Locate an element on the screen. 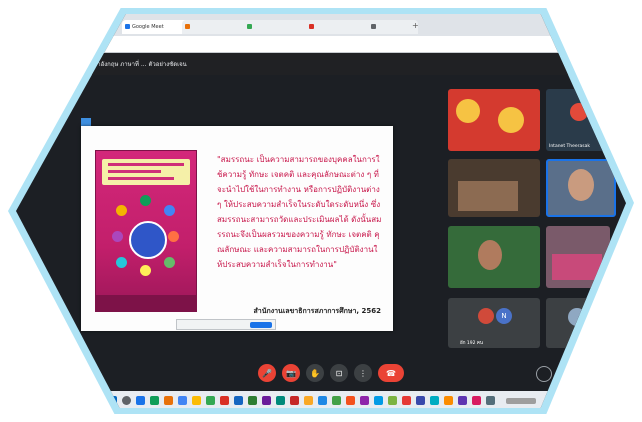  more-participants: อีก 192 คน is located at coordinates (471, 343).